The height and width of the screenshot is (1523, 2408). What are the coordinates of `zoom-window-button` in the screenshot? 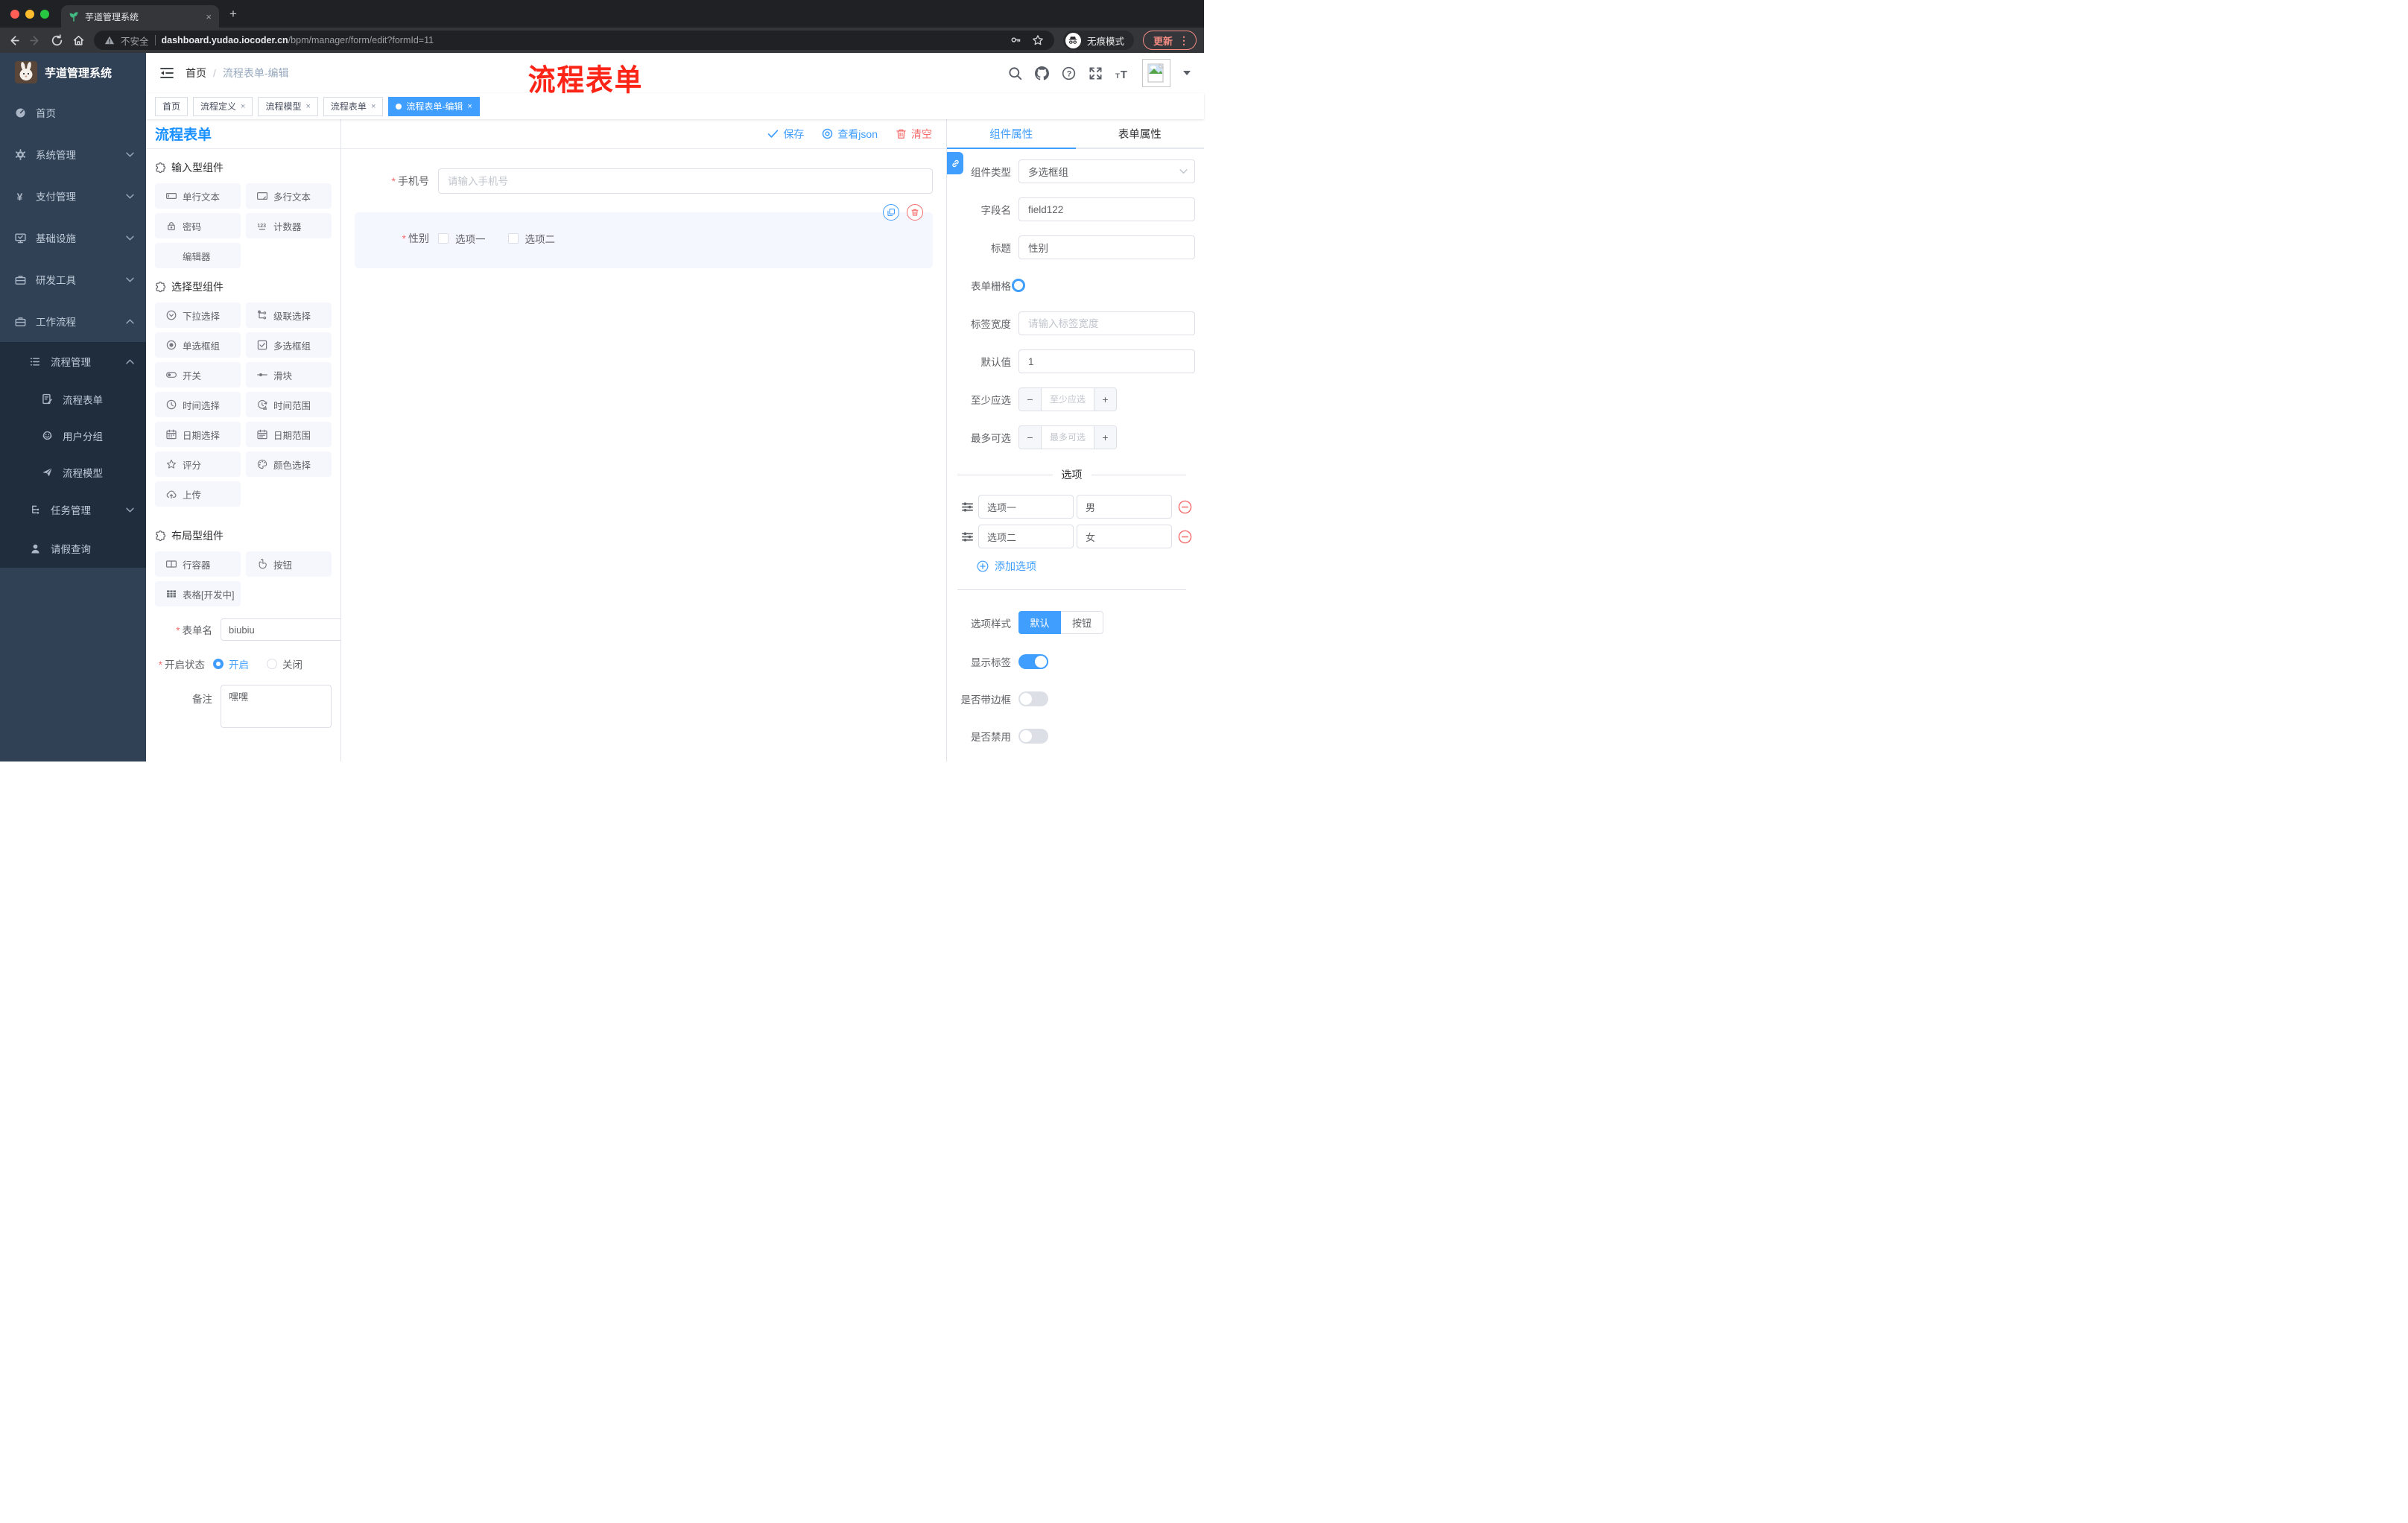 It's located at (44, 14).